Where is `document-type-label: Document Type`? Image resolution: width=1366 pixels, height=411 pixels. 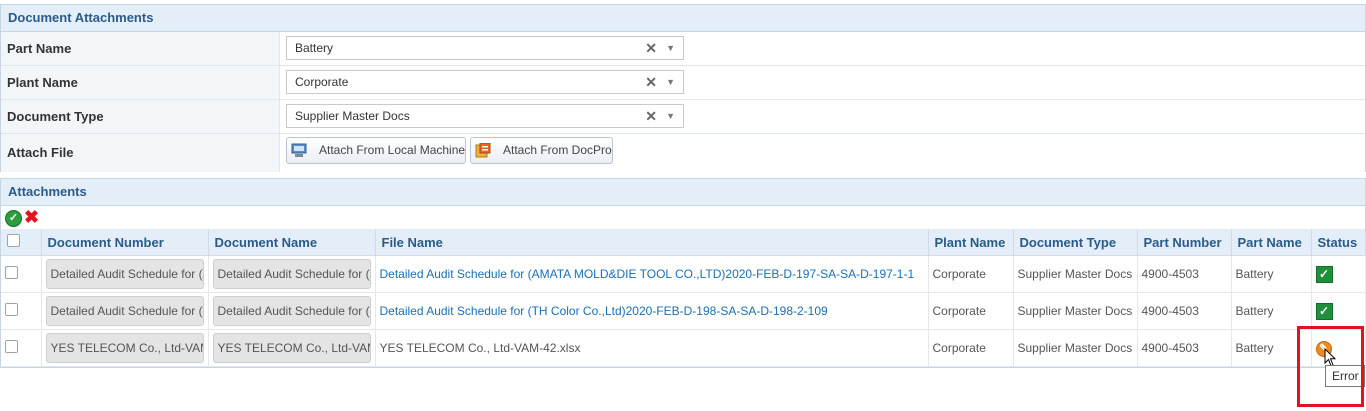
document-type-label: Document Type is located at coordinates (140, 116).